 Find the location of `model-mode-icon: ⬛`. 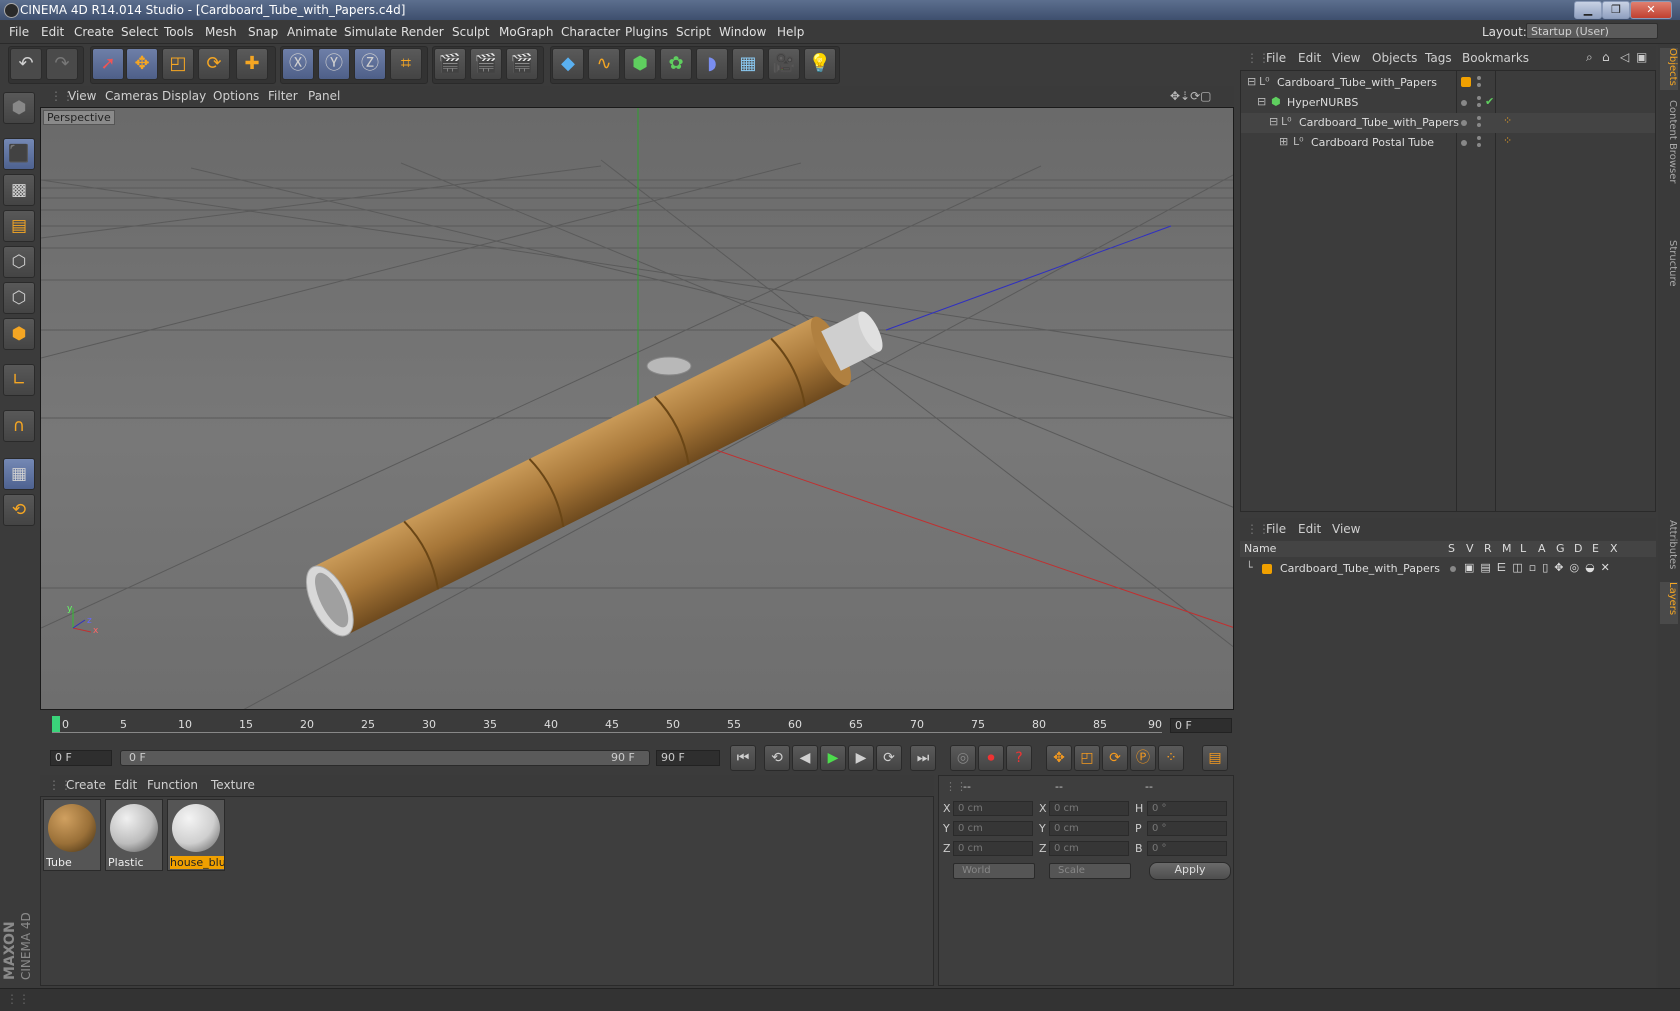

model-mode-icon: ⬛ is located at coordinates (19, 154).